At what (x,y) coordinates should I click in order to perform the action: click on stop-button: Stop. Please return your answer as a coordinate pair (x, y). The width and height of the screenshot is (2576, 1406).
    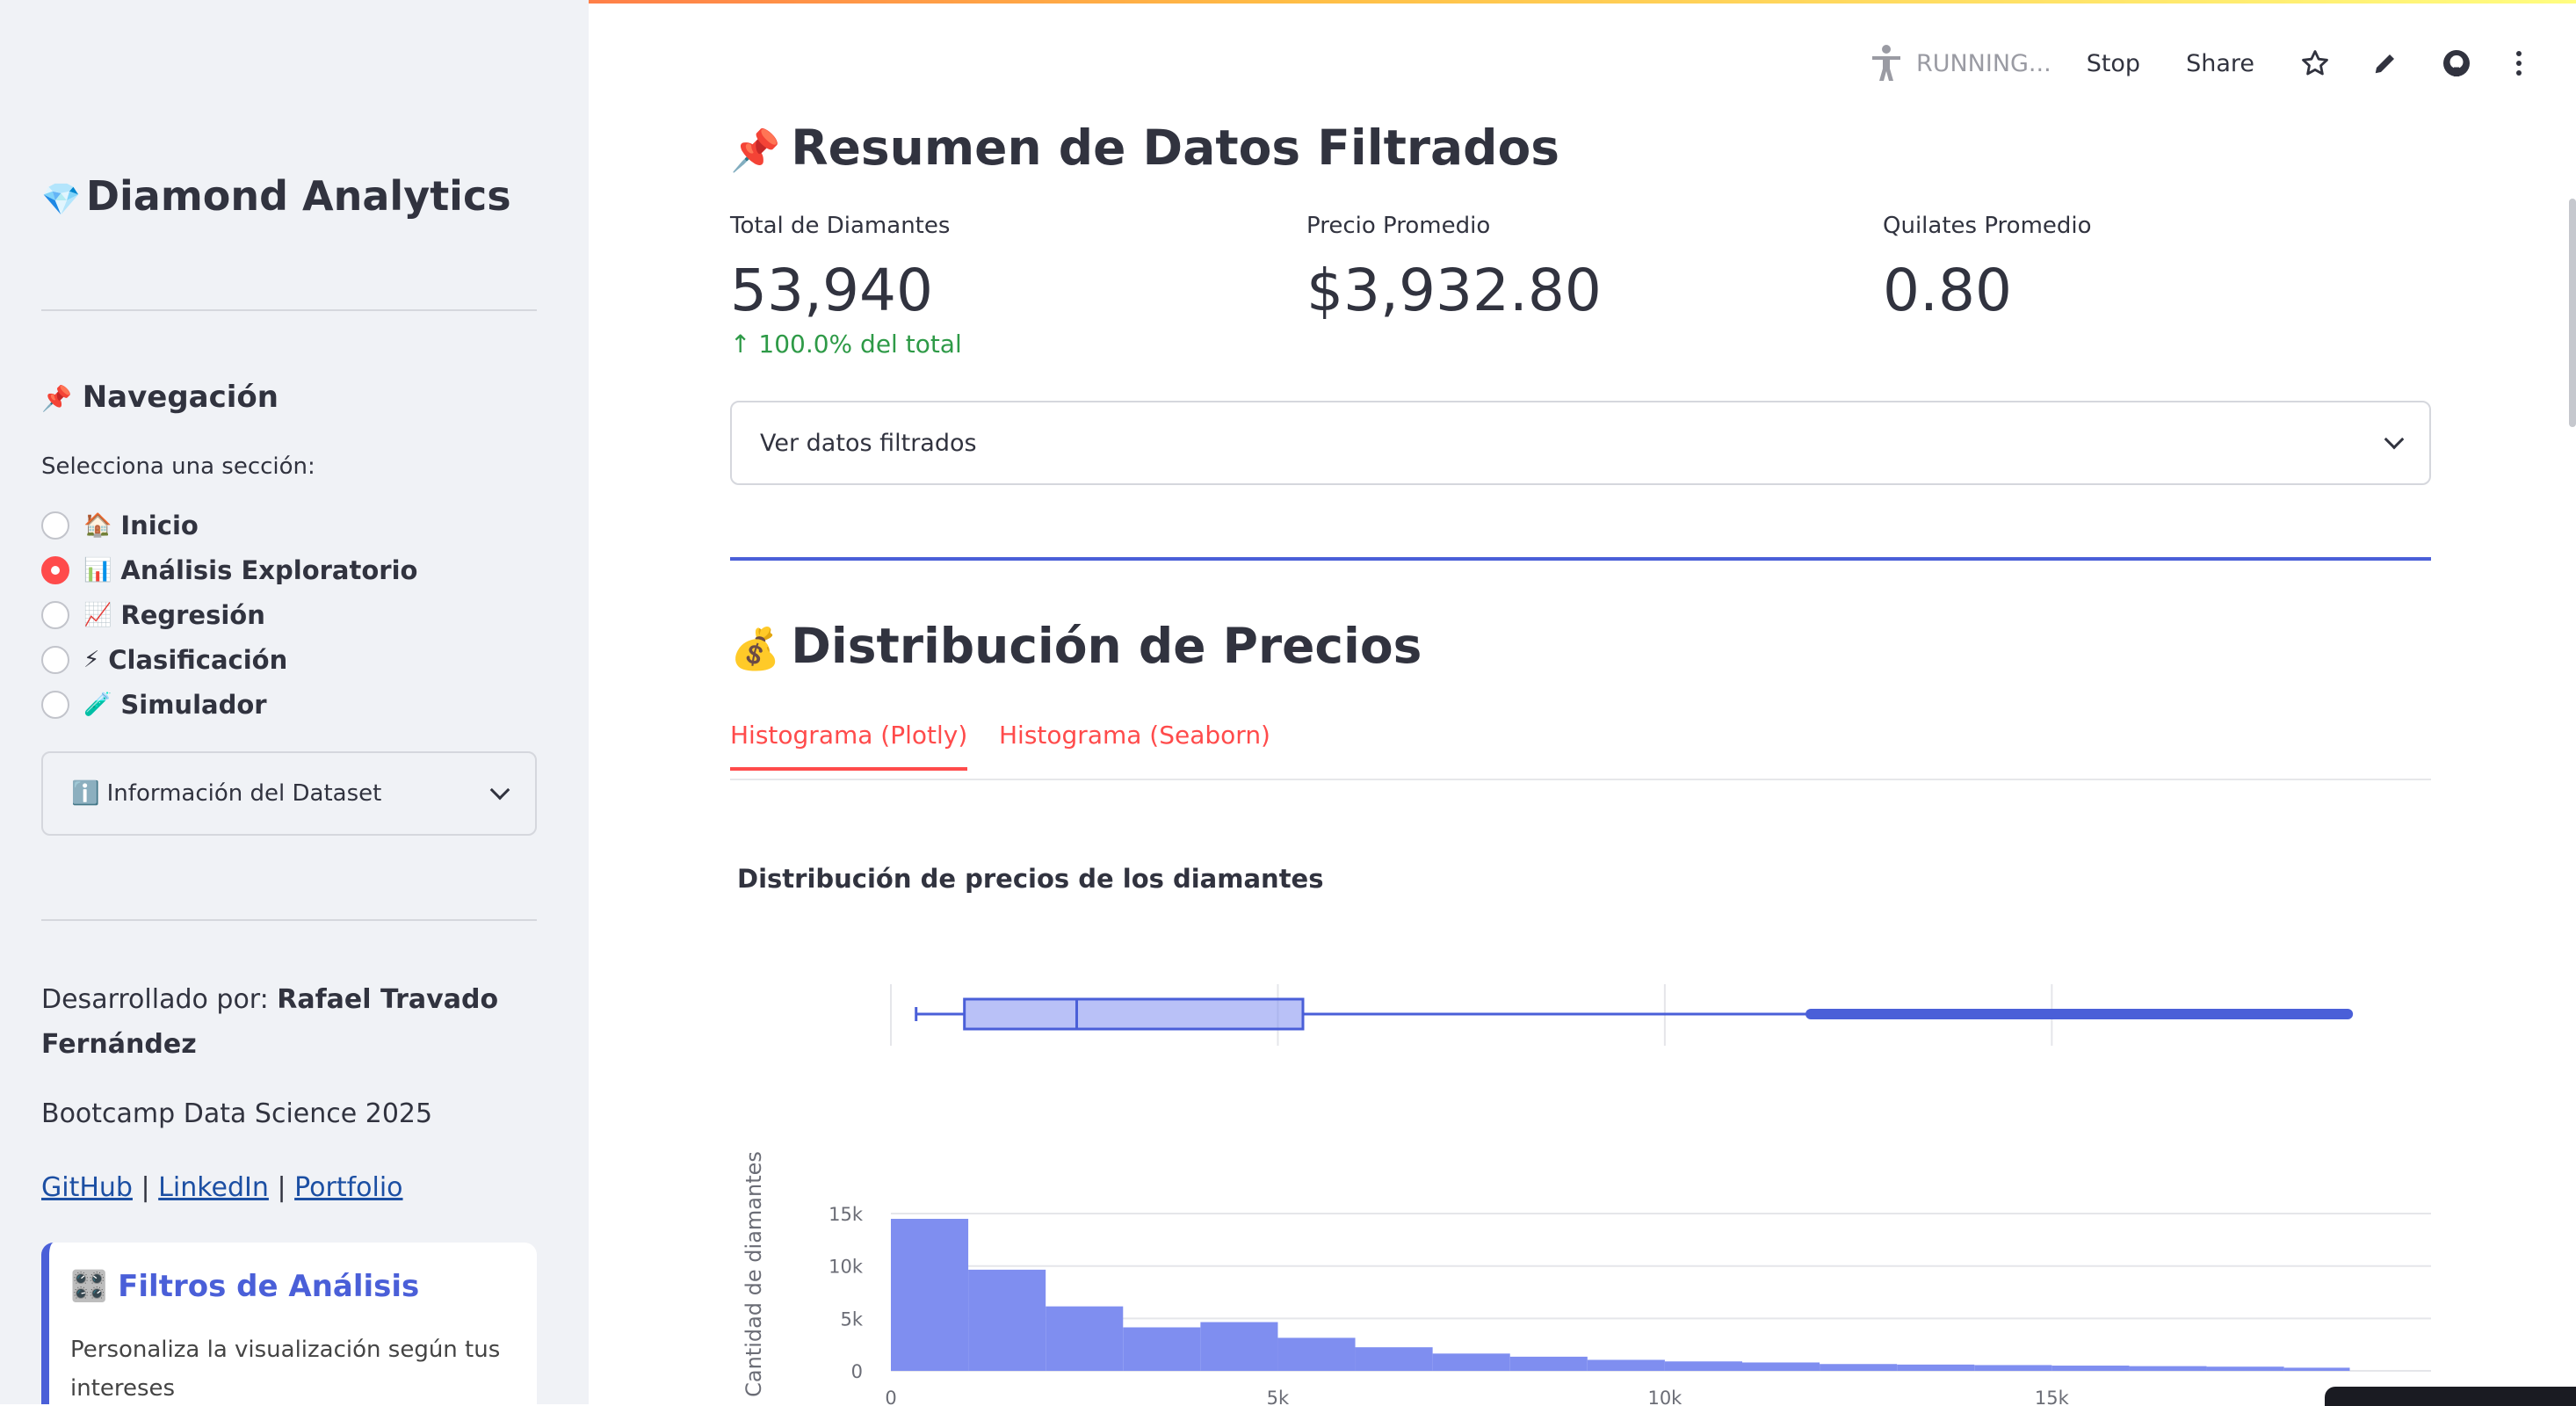
    Looking at the image, I should click on (2113, 63).